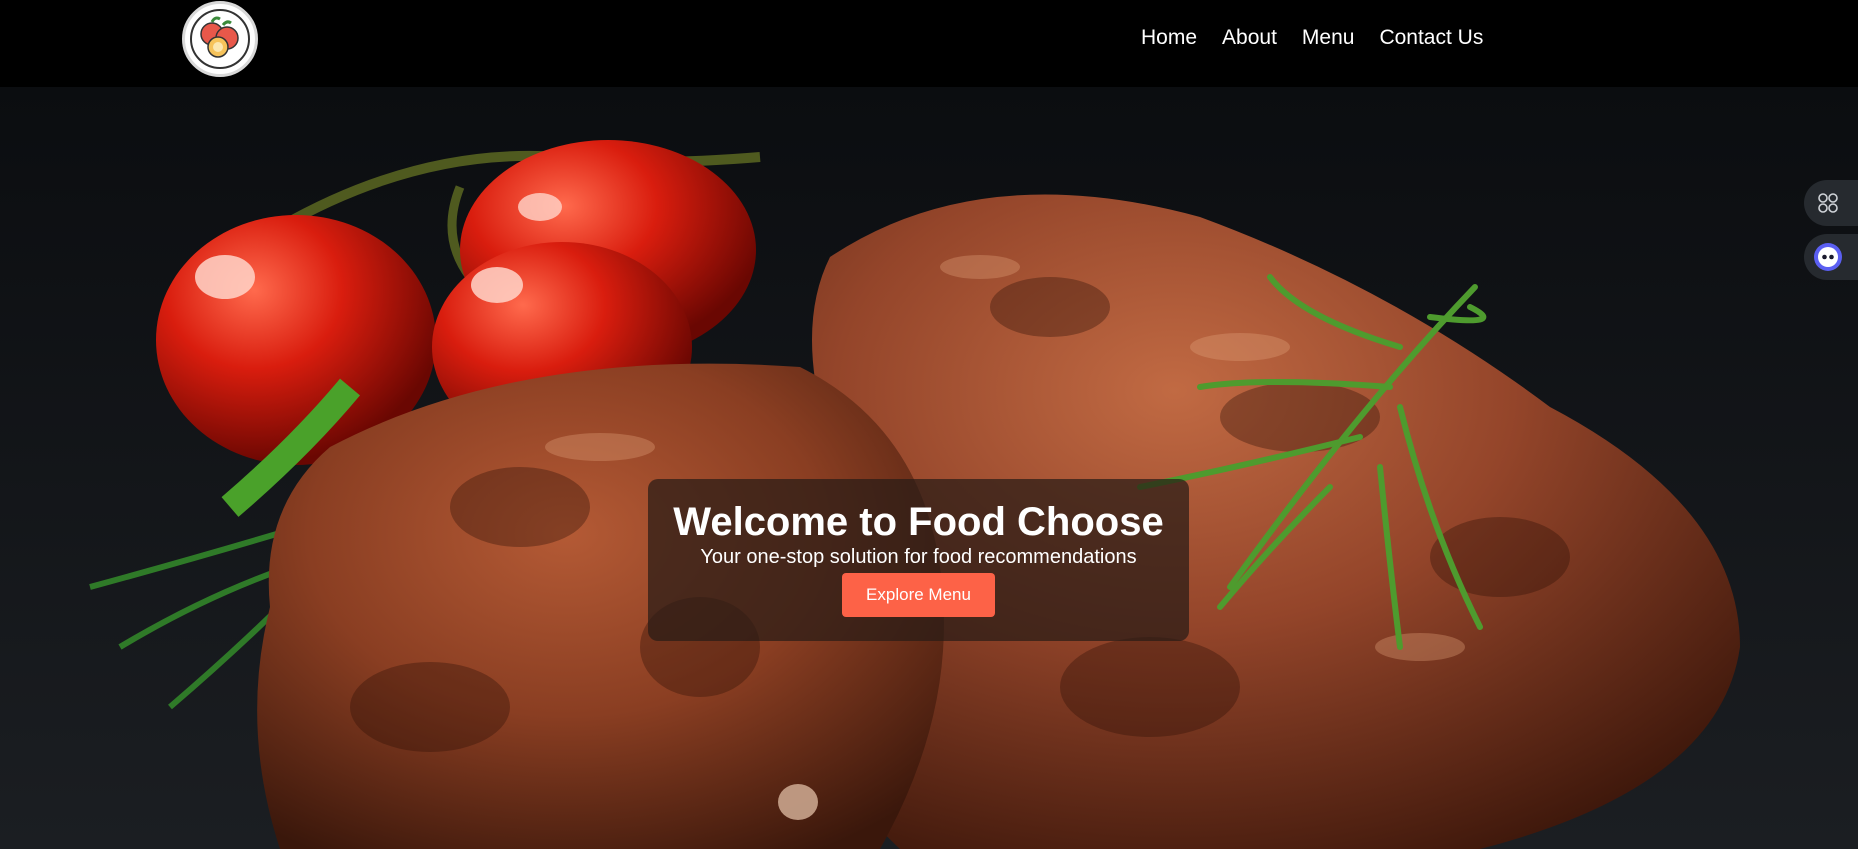 The image size is (1858, 849). I want to click on explore-menu-button: Explore Menu, so click(918, 595).